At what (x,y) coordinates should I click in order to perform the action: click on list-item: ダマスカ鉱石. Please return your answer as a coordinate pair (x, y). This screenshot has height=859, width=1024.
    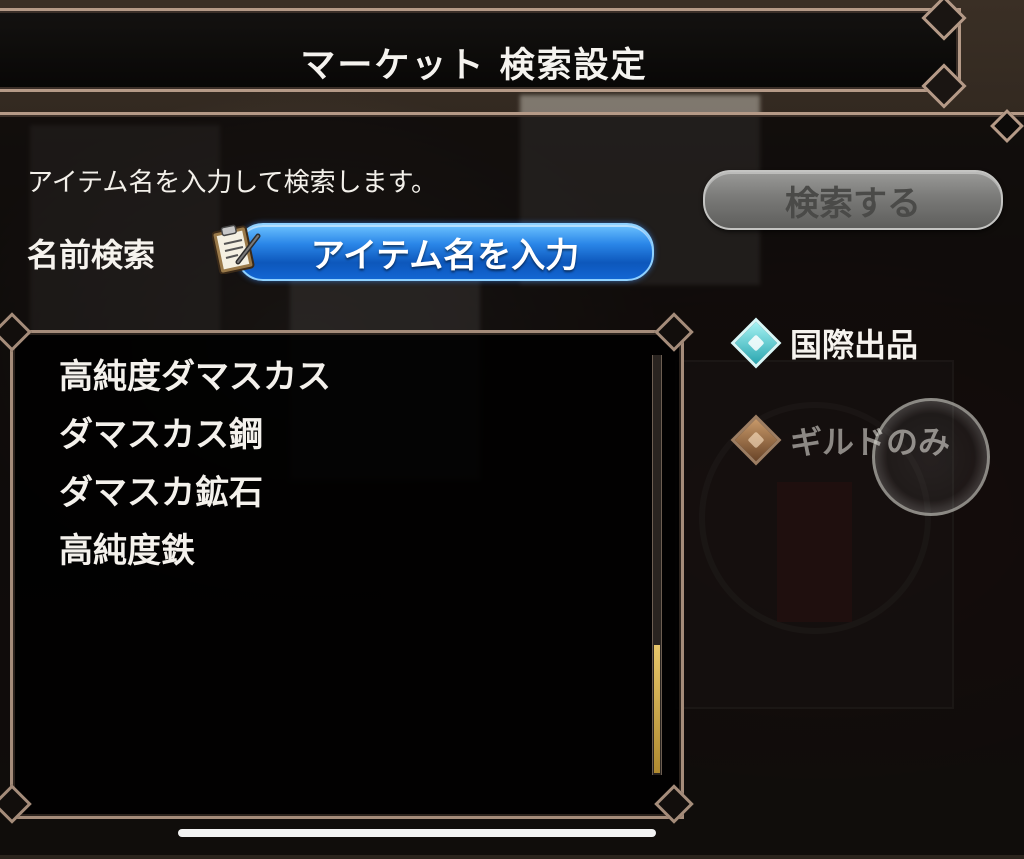
    Looking at the image, I should click on (195, 498).